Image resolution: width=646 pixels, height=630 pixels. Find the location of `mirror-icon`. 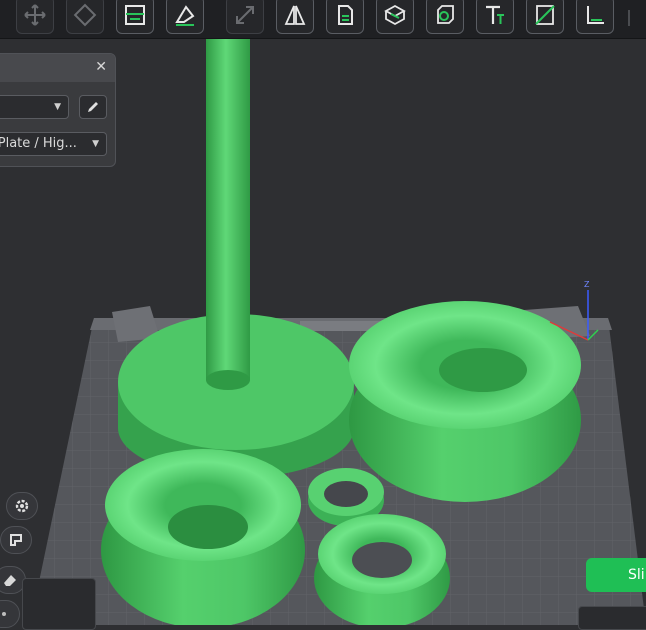

mirror-icon is located at coordinates (295, 15).